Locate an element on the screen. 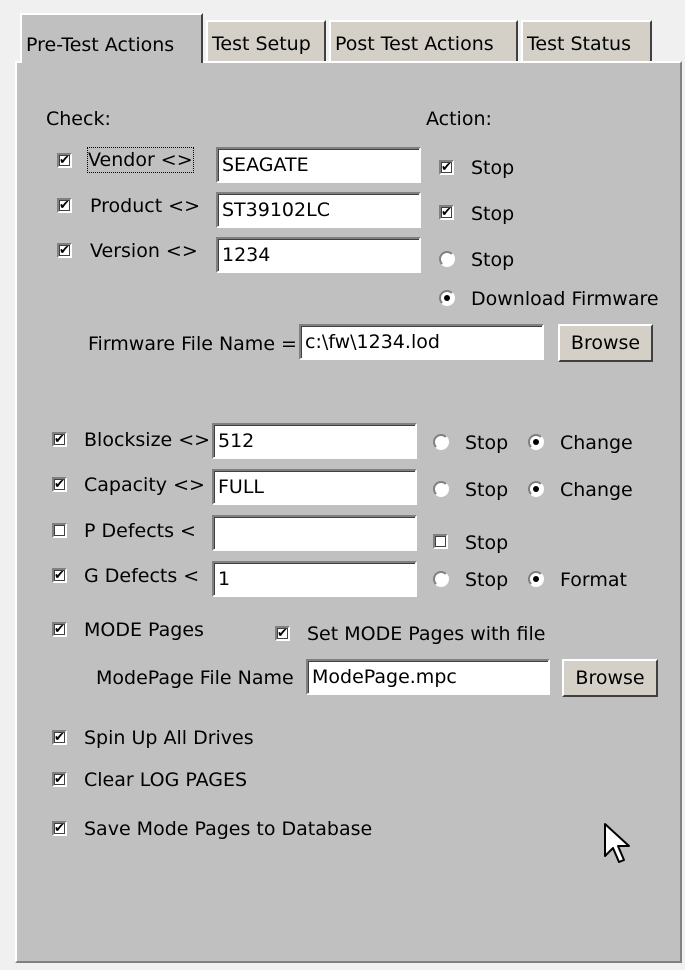 The width and height of the screenshot is (685, 970). set-mode-pages-label: Set MODE Pages with file is located at coordinates (426, 634).